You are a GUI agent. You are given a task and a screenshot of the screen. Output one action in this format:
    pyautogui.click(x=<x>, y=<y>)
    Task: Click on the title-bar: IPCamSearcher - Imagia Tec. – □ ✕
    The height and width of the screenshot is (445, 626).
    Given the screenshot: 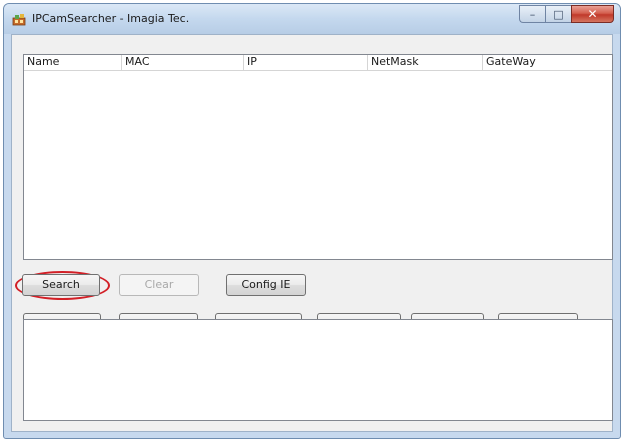 What is the action you would take?
    pyautogui.click(x=312, y=19)
    